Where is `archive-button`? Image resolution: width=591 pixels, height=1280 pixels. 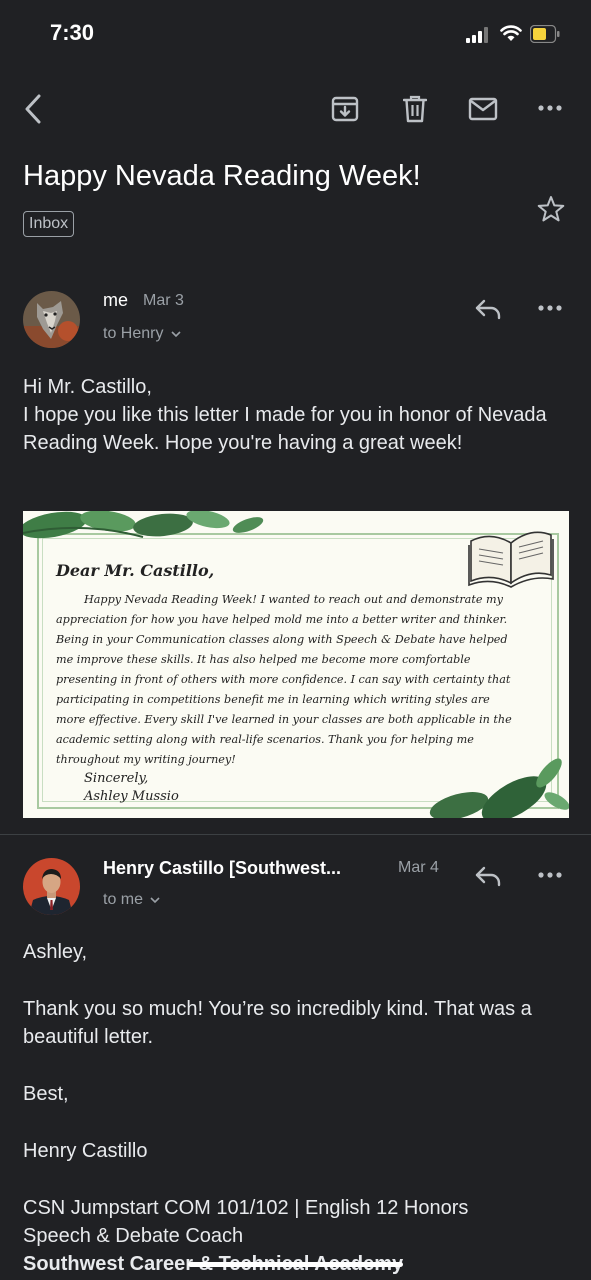
archive-button is located at coordinates (345, 109).